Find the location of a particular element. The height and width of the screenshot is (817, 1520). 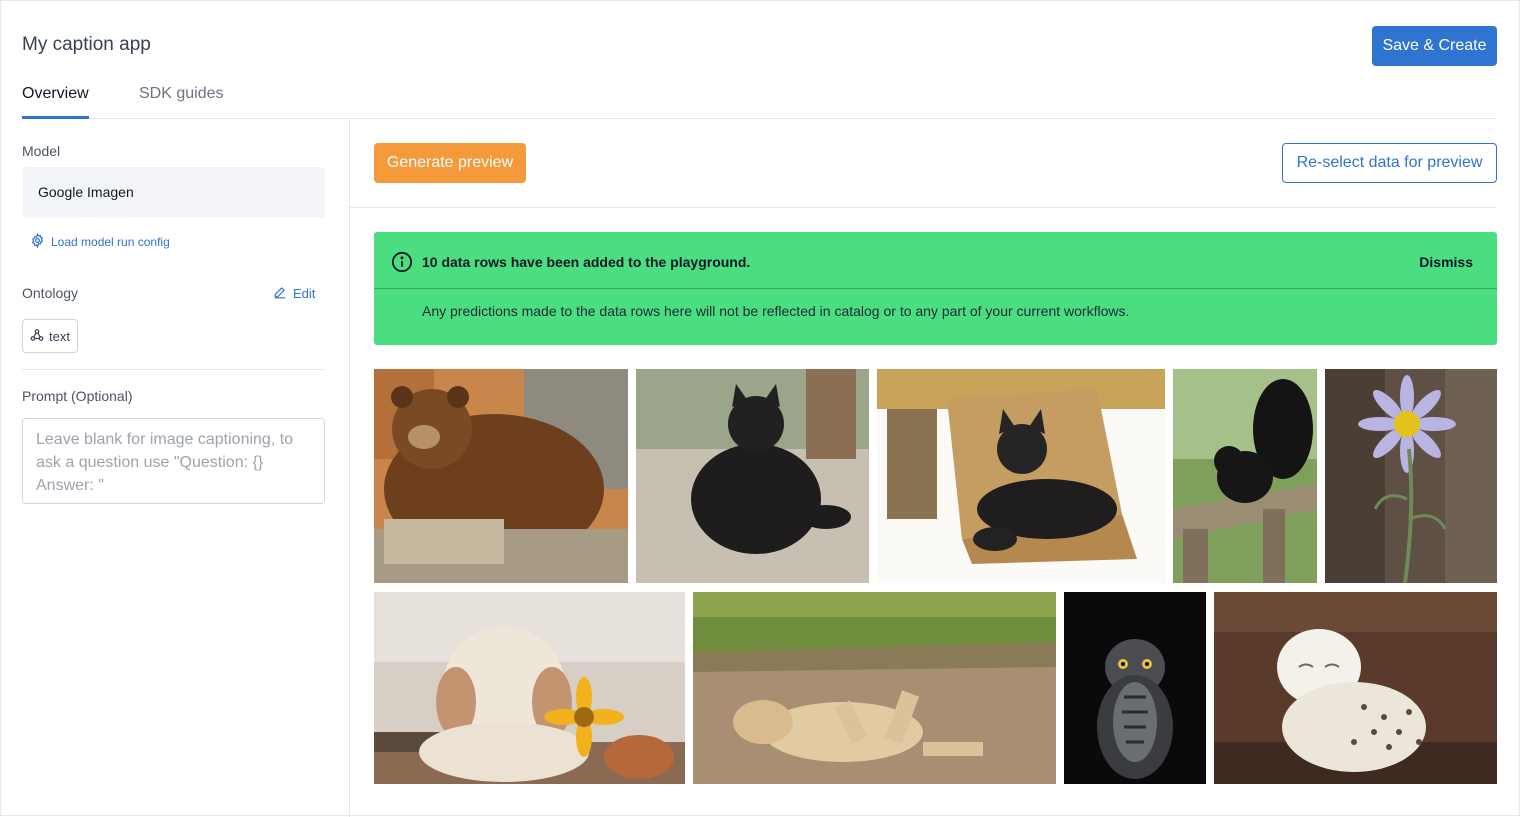

edit-label: Edit is located at coordinates (304, 293).